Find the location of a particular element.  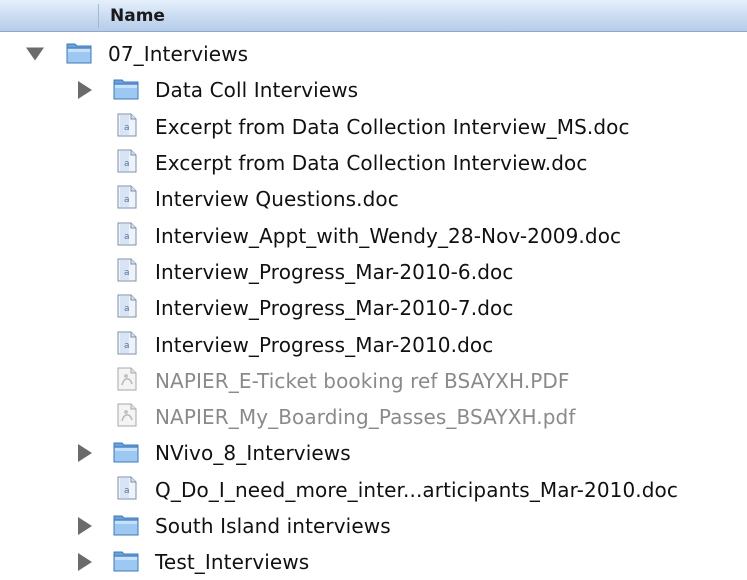

file-name: Interview_Progress_Mar-2010-6.doc is located at coordinates (334, 271).